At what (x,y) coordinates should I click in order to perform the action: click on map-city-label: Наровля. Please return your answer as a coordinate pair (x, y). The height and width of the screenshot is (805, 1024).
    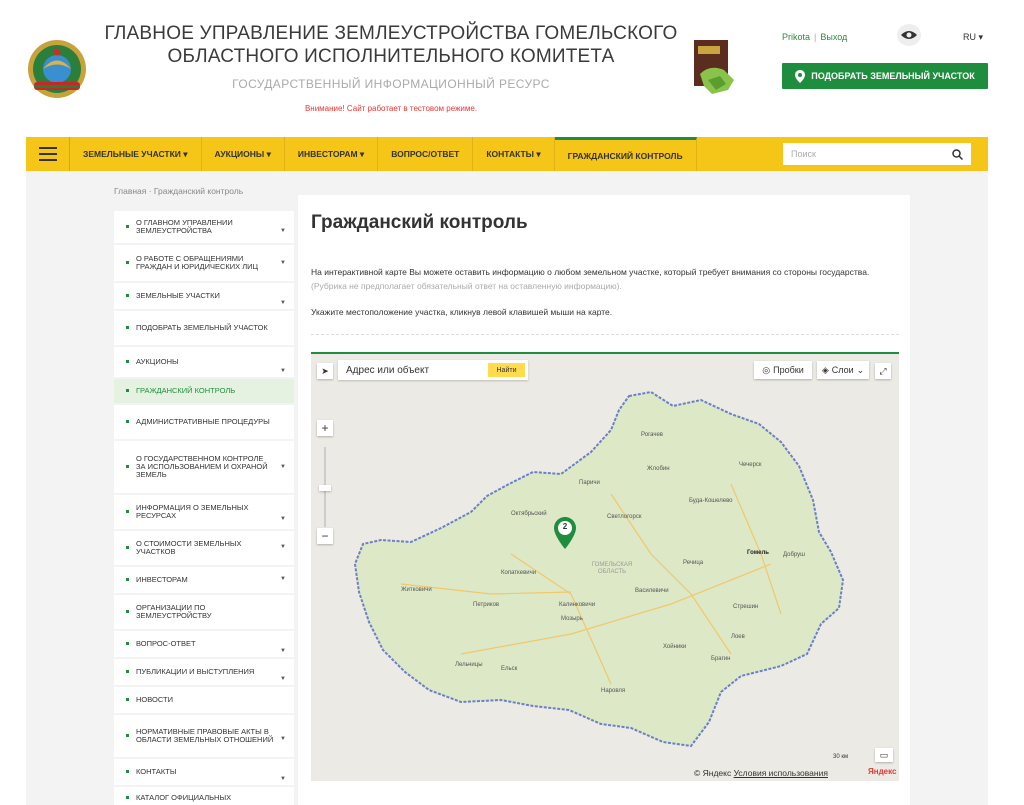
    Looking at the image, I should click on (613, 691).